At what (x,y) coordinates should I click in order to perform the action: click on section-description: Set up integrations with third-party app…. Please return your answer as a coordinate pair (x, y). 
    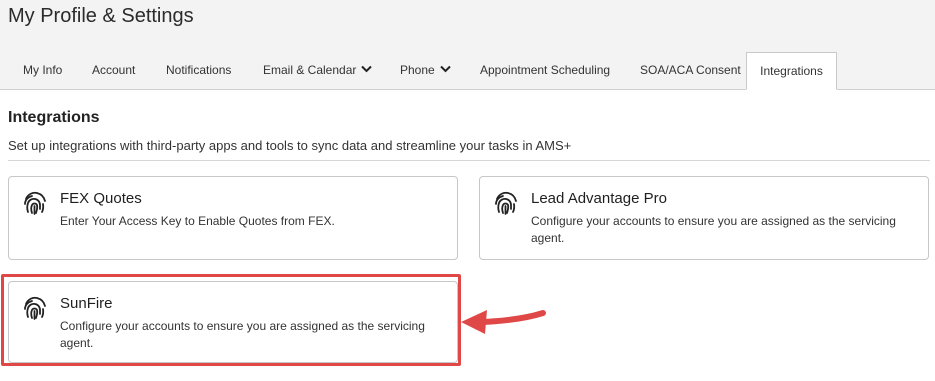
    Looking at the image, I should click on (290, 145).